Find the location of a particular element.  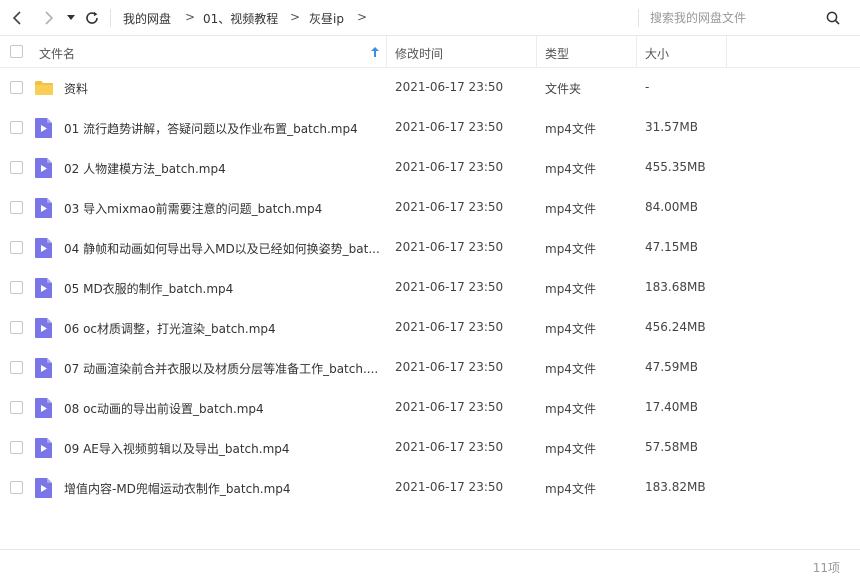

toolbar-divider is located at coordinates (110, 18).